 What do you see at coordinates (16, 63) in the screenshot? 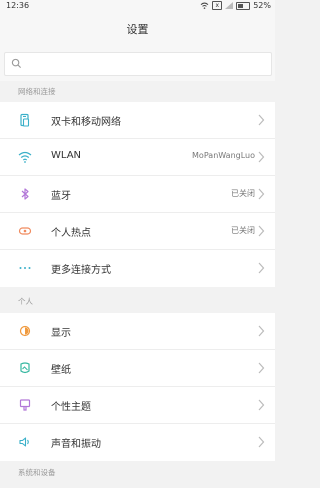
I see `search-icon` at bounding box center [16, 63].